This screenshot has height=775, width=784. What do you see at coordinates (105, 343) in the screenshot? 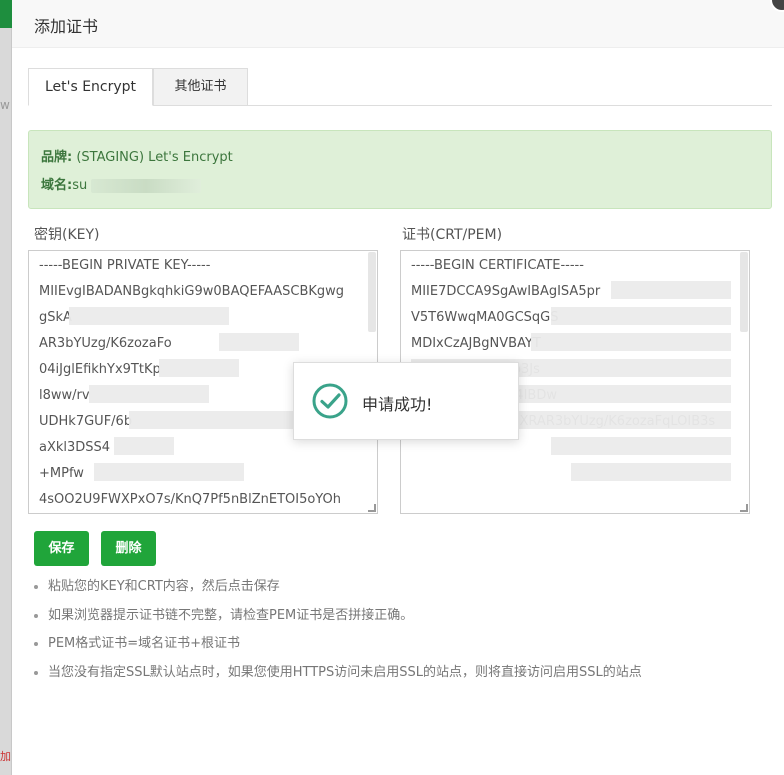
I see `key-line: AR3bYUzg/K6zozaFo` at bounding box center [105, 343].